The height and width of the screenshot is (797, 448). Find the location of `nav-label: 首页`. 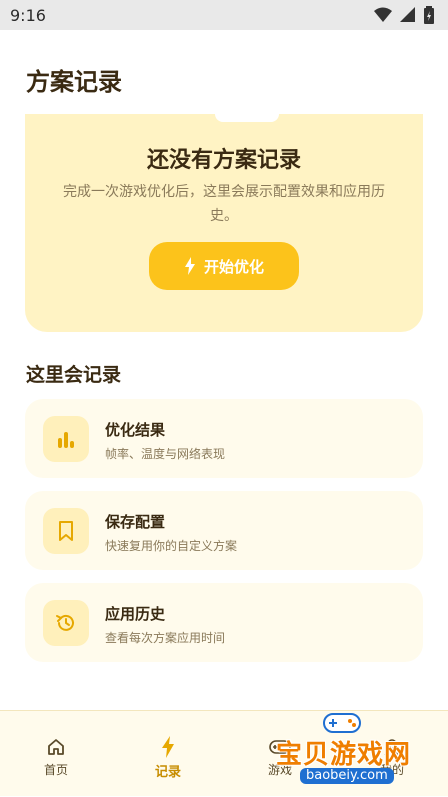

nav-label: 首页 is located at coordinates (55, 770).